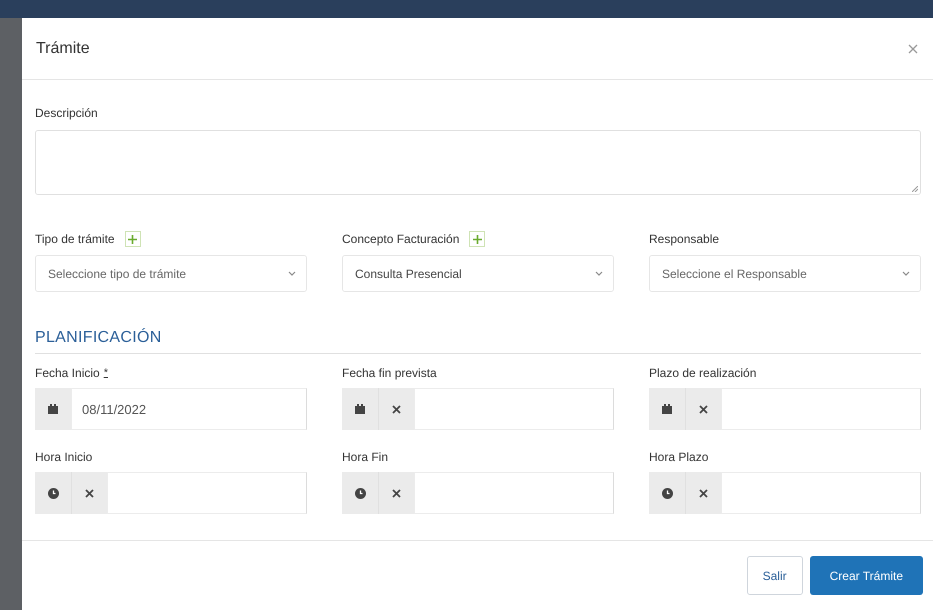 The width and height of the screenshot is (933, 610). Describe the element at coordinates (678, 457) in the screenshot. I see `field-label: Hora Plazo` at that location.